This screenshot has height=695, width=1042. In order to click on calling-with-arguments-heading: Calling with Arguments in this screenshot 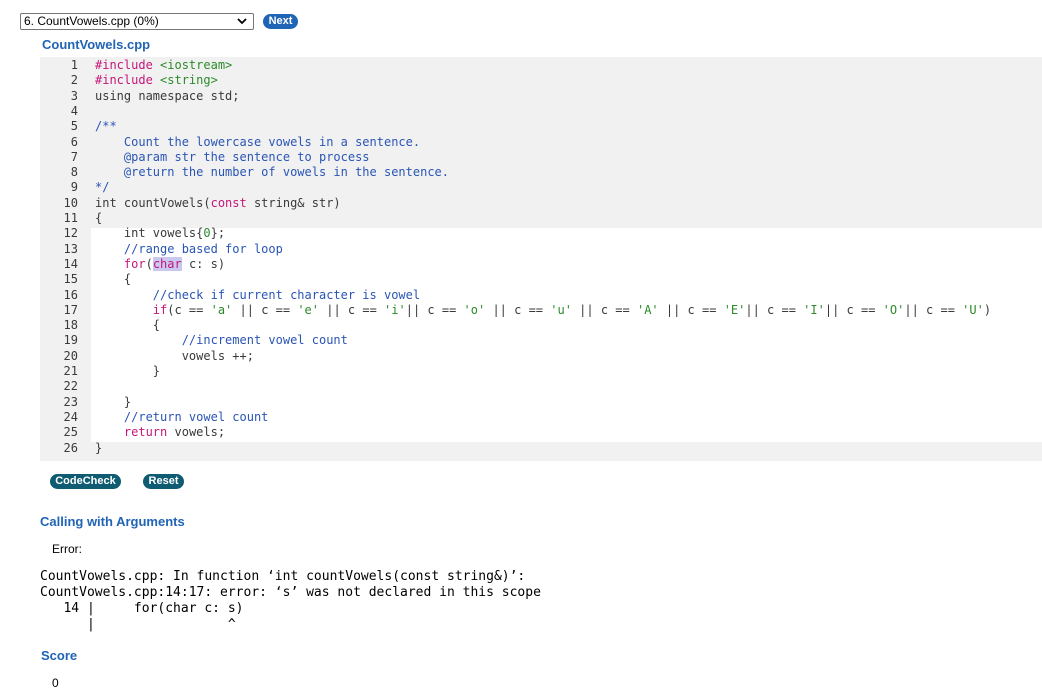, I will do `click(112, 521)`.